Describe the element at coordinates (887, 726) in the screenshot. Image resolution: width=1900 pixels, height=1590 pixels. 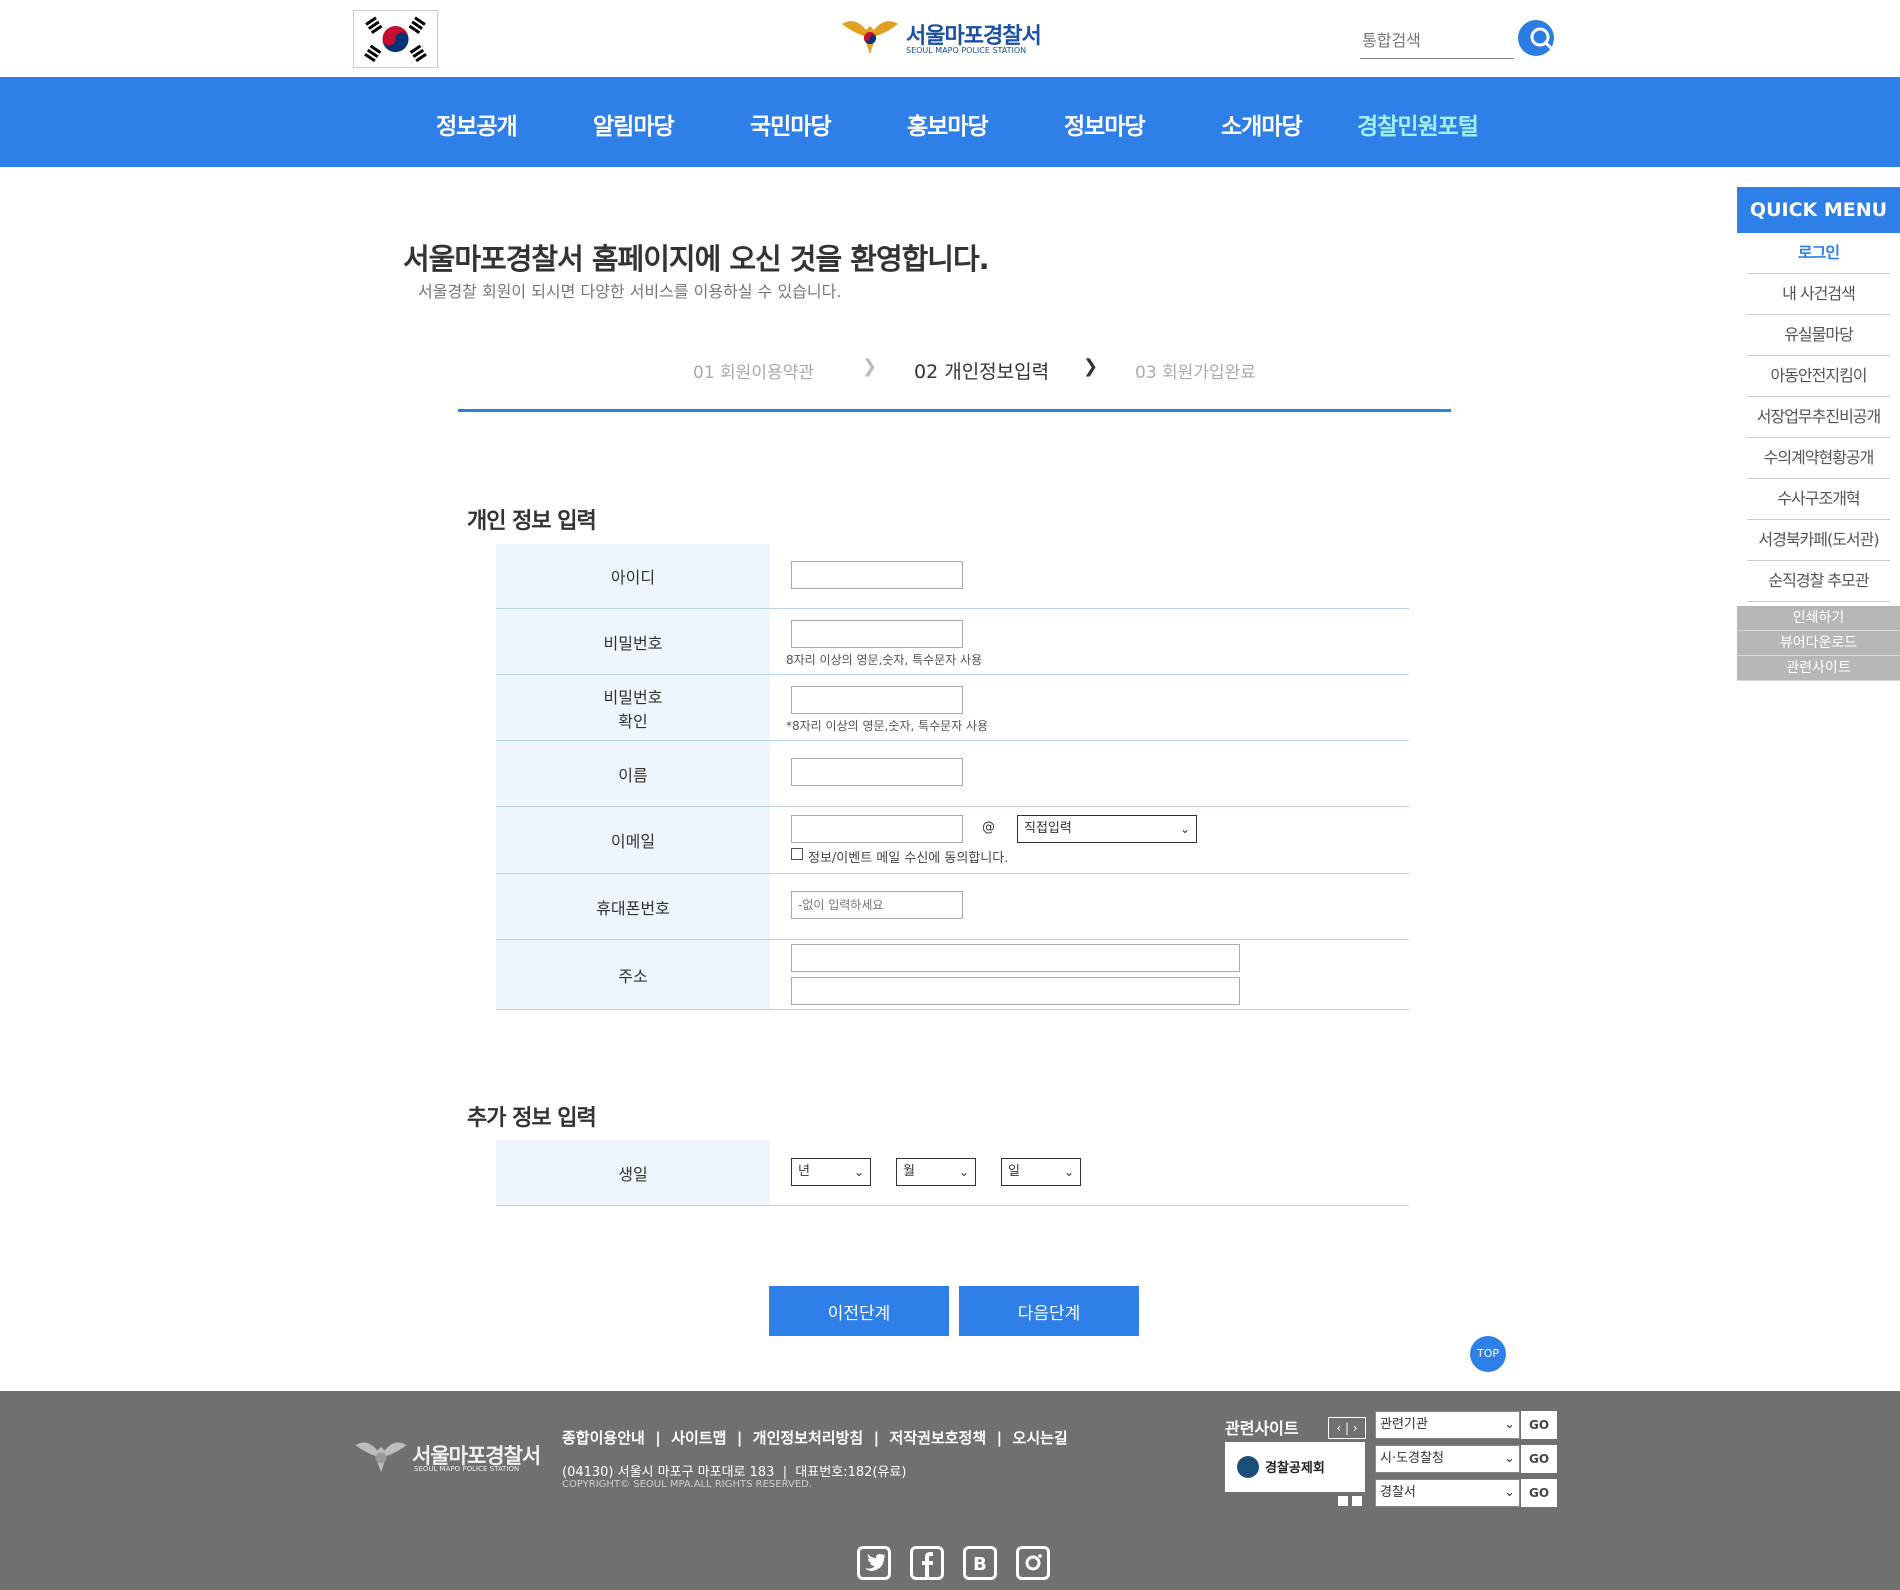
I see `password-confirm-hint: *8자리 이상의 영문,숫자, 특수문자 사용` at that location.